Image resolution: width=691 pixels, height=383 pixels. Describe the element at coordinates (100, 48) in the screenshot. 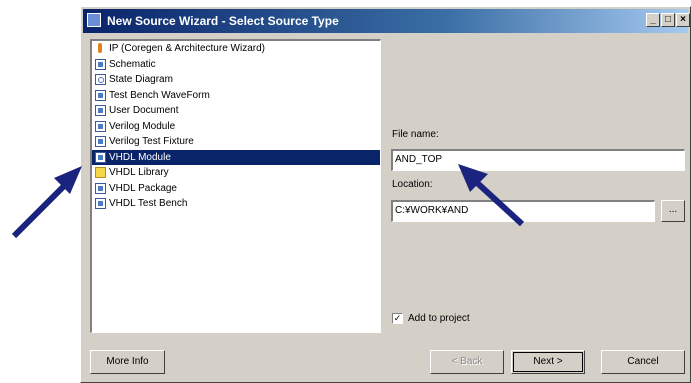

I see `ip-icon` at that location.